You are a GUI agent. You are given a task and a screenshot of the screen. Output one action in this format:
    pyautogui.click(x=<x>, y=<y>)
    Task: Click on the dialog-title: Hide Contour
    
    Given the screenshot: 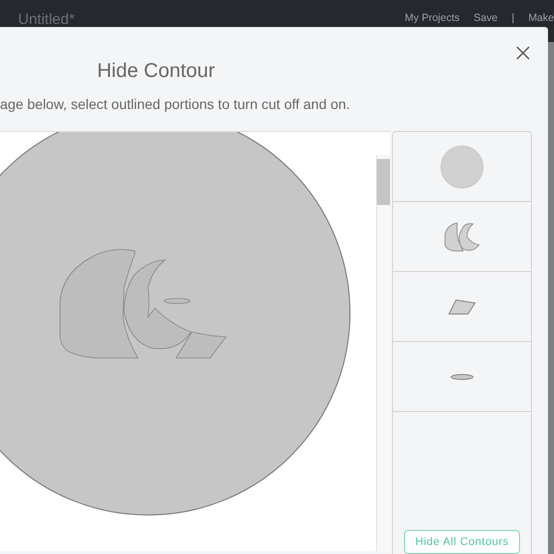 What is the action you would take?
    pyautogui.click(x=156, y=71)
    